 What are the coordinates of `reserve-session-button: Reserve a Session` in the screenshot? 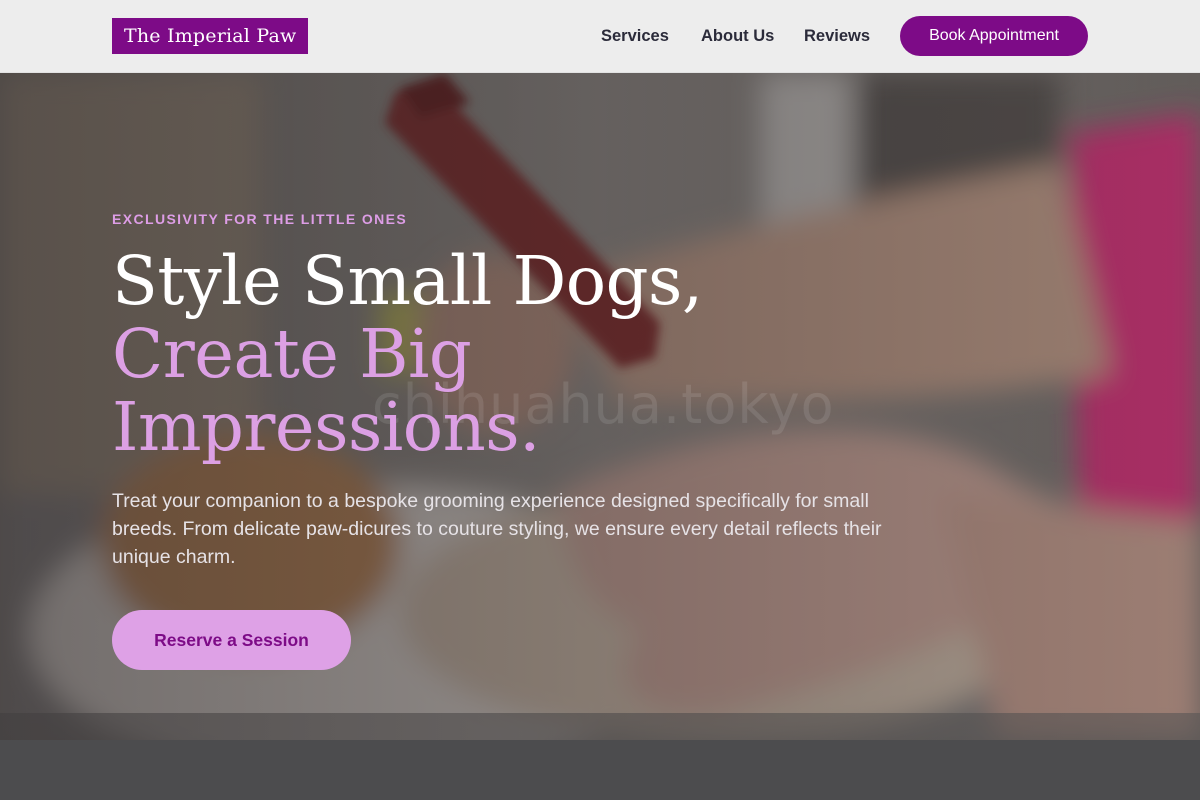 It's located at (231, 640).